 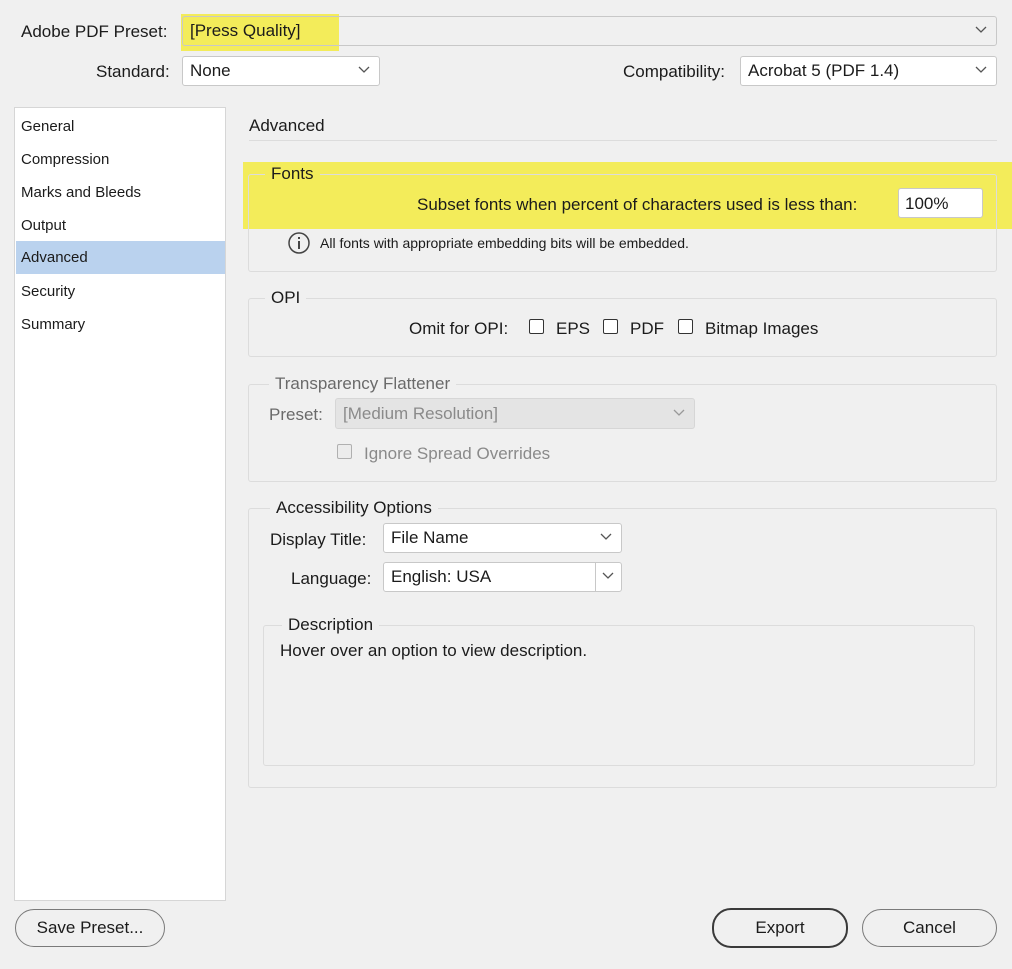 I want to click on fonts-group, so click(x=622, y=223).